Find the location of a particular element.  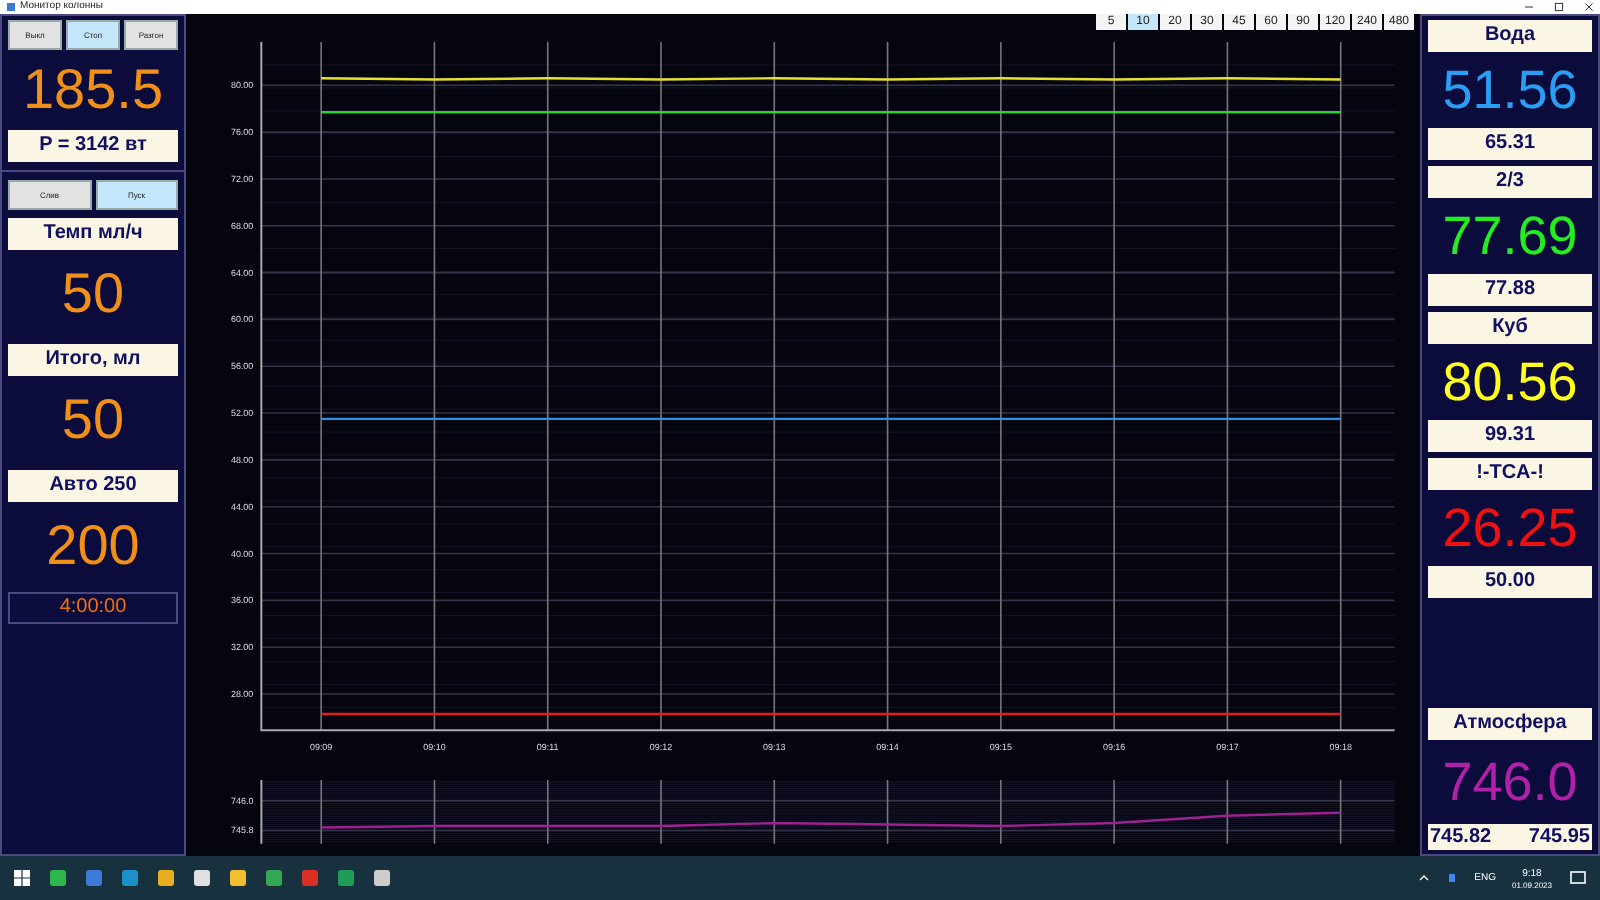

sensor-secondary-value: 77.88 is located at coordinates (1510, 290).